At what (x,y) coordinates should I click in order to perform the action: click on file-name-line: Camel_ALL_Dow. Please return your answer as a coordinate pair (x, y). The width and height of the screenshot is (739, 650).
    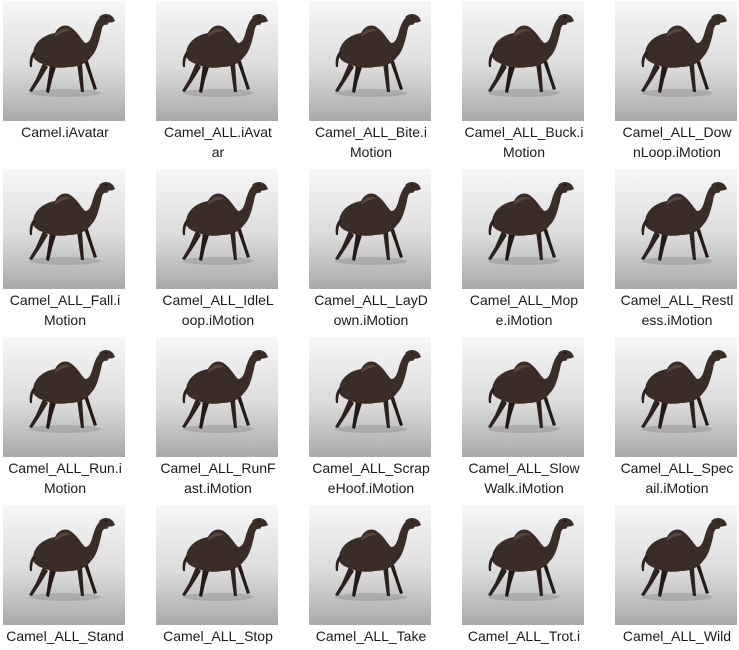
    Looking at the image, I should click on (677, 132).